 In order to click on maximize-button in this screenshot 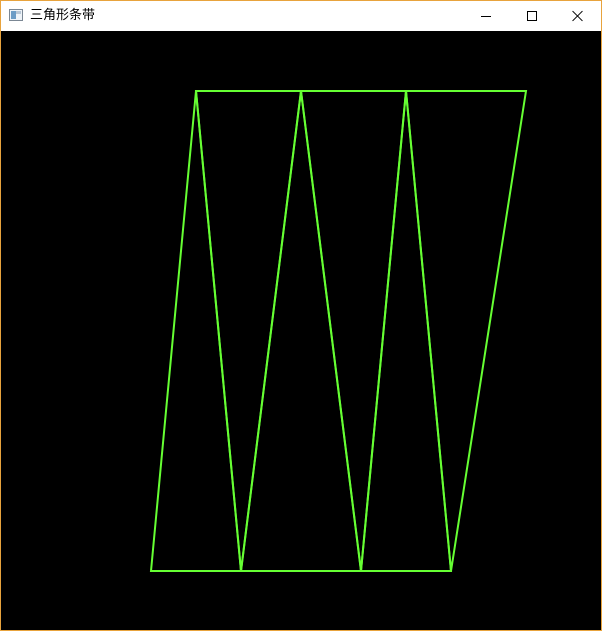, I will do `click(532, 16)`.